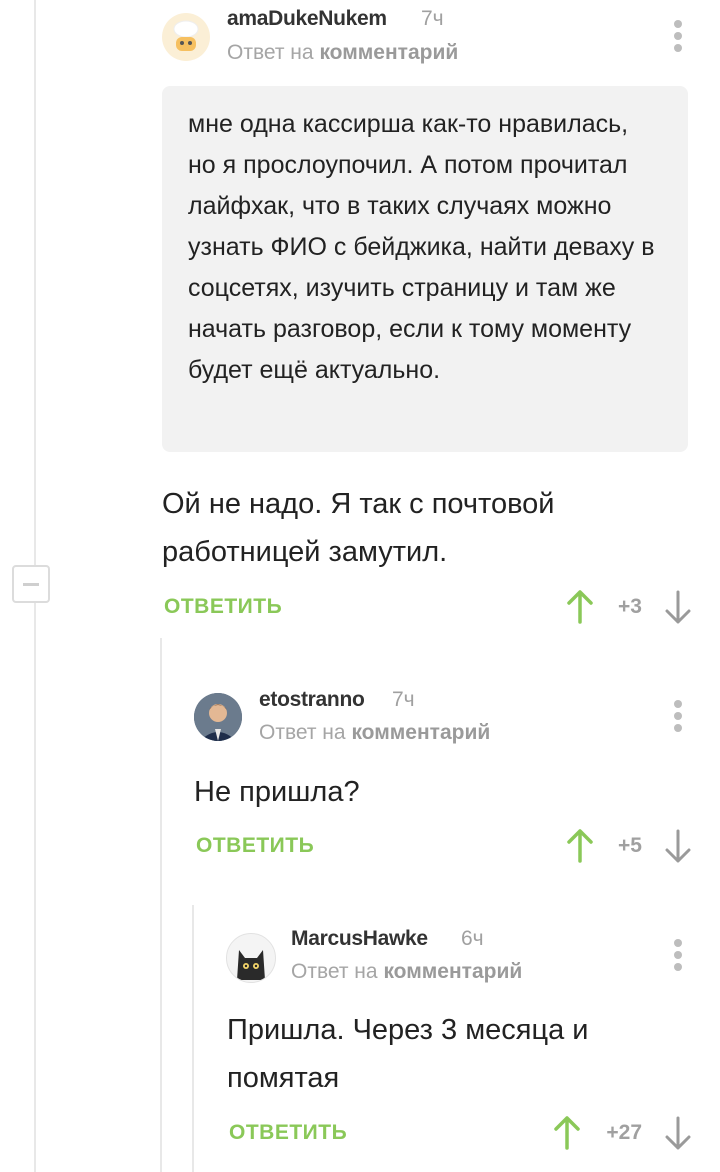 Image resolution: width=720 pixels, height=1172 pixels. I want to click on rating-score: +27, so click(624, 1132).